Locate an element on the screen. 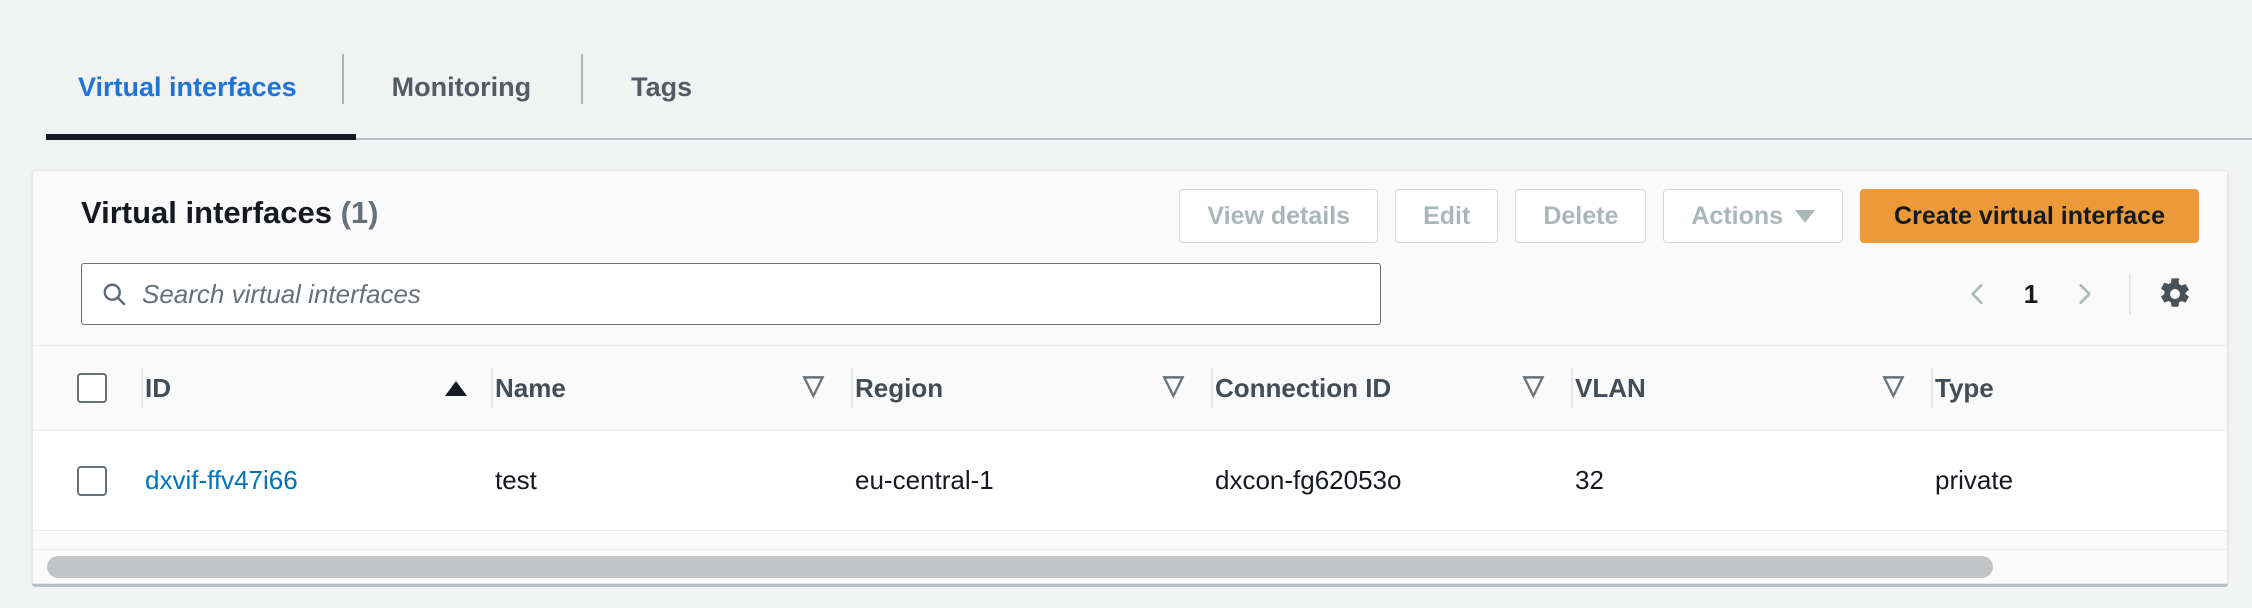 The height and width of the screenshot is (608, 2252). create-virtual-interface-button: Create virtual interface is located at coordinates (2029, 216).